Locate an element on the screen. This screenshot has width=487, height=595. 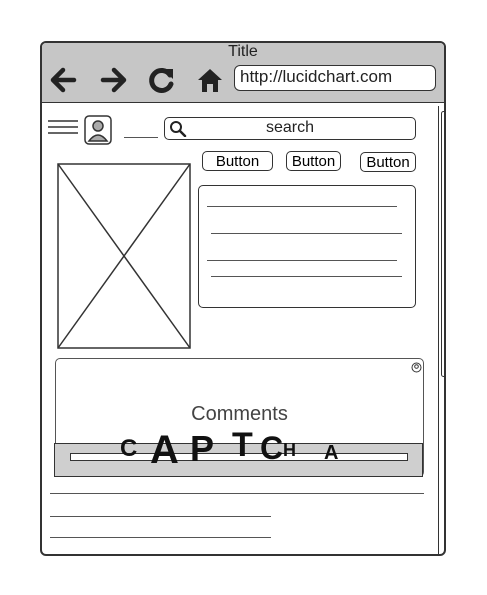
home-icon is located at coordinates (210, 80).